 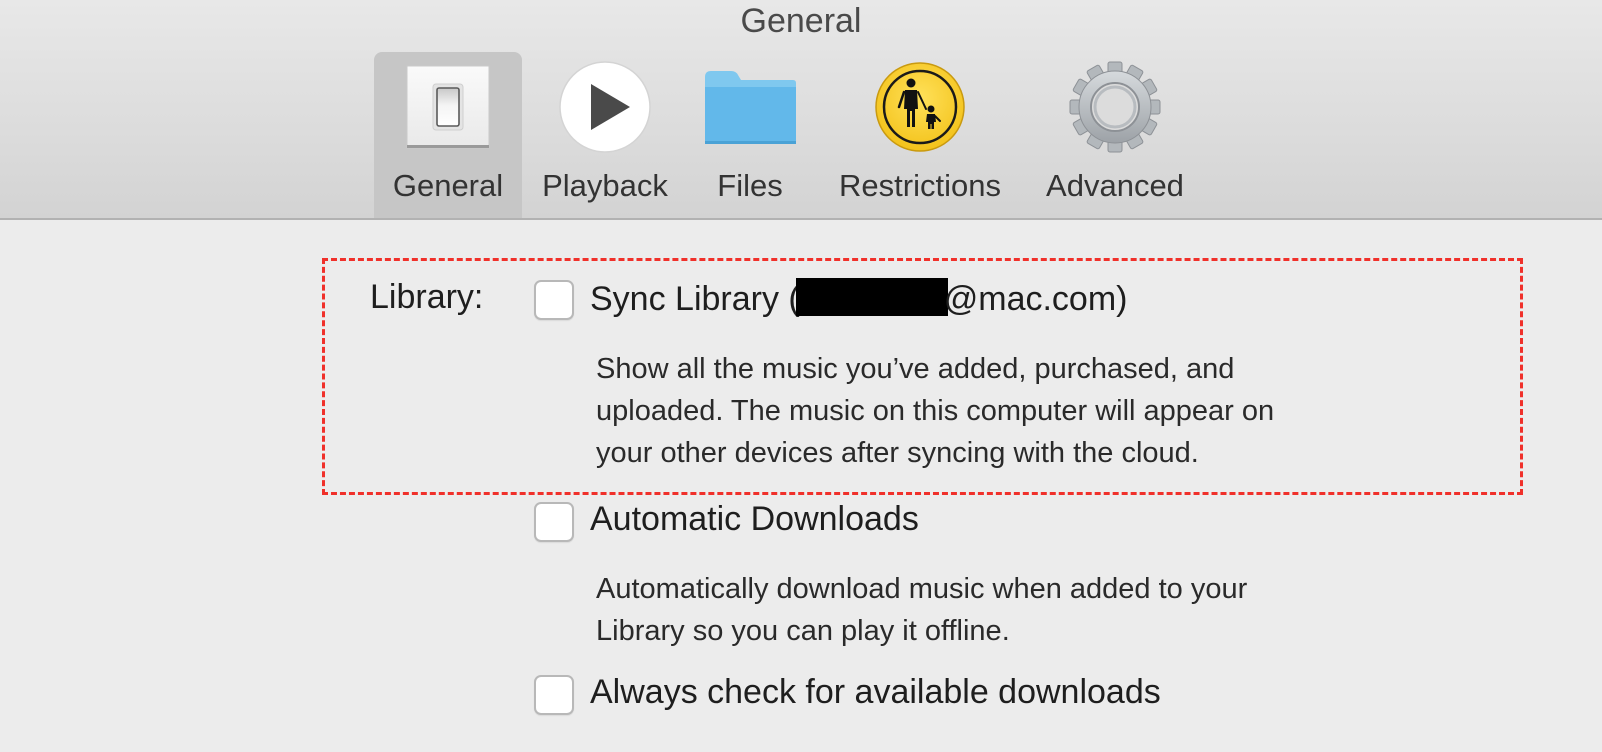 I want to click on folder-icon, so click(x=750, y=107).